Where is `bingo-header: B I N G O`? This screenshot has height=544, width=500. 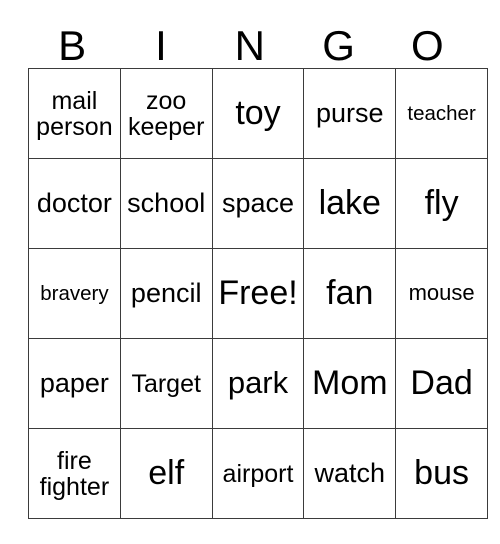
bingo-header: B I N G O is located at coordinates (250, 41).